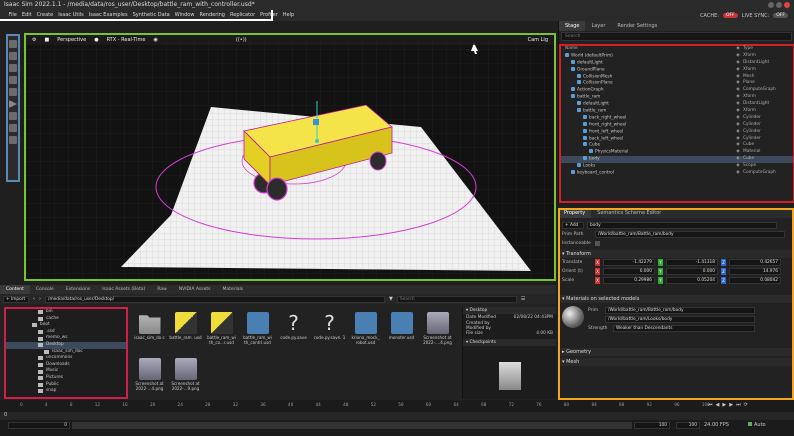 Image resolution: width=794 pixels, height=436 pixels. I want to click on folder-tree-item: Pictures, so click(66, 378).